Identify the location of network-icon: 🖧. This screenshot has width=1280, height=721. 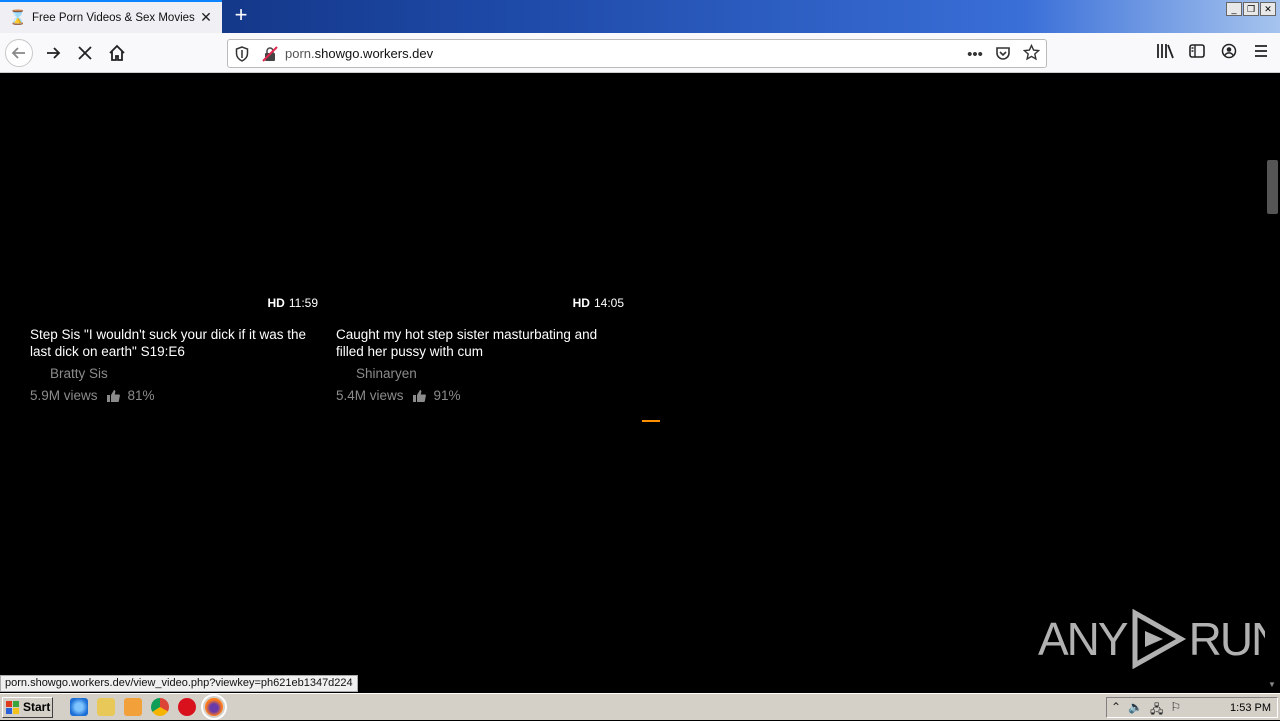
(1156, 710).